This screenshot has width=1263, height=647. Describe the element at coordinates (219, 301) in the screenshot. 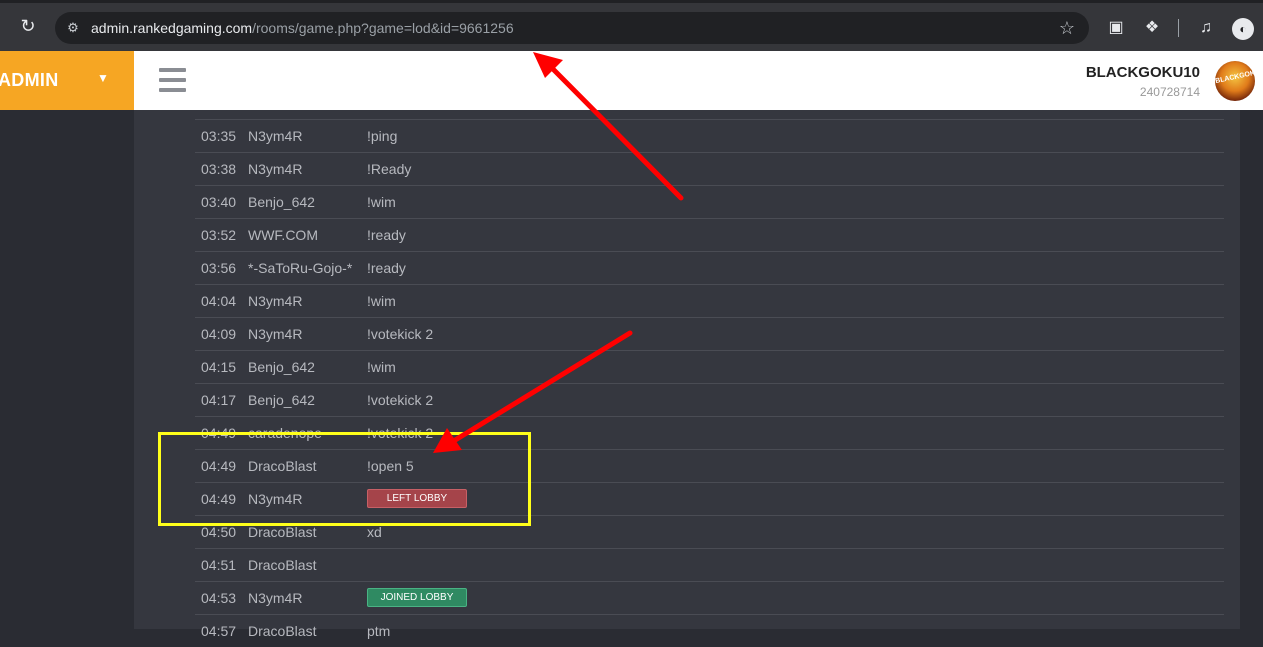

I see `log-time: 04:04` at that location.